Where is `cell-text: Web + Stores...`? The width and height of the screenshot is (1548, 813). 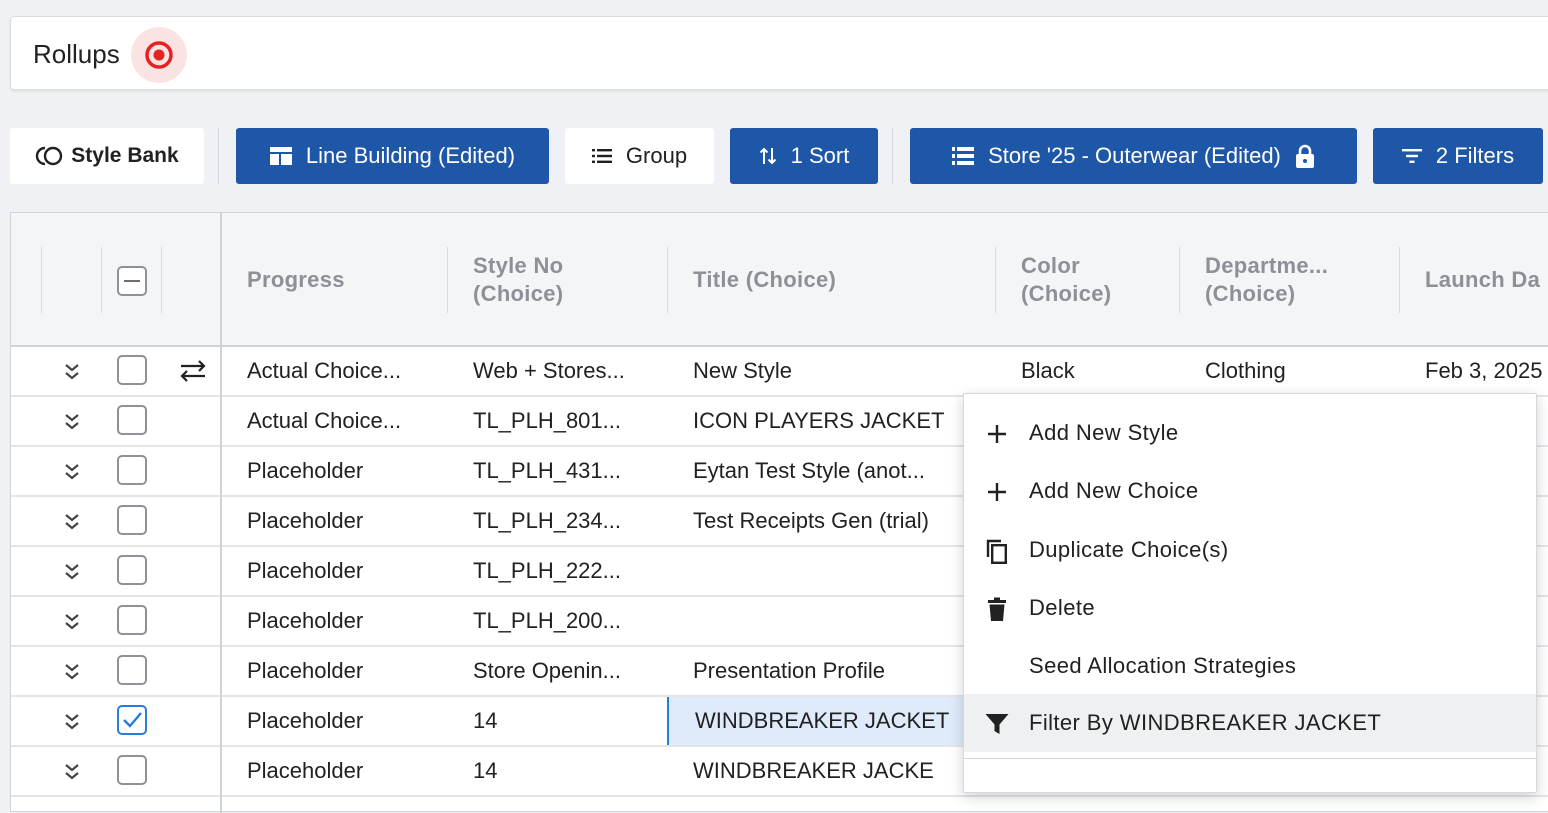
cell-text: Web + Stores... is located at coordinates (549, 370).